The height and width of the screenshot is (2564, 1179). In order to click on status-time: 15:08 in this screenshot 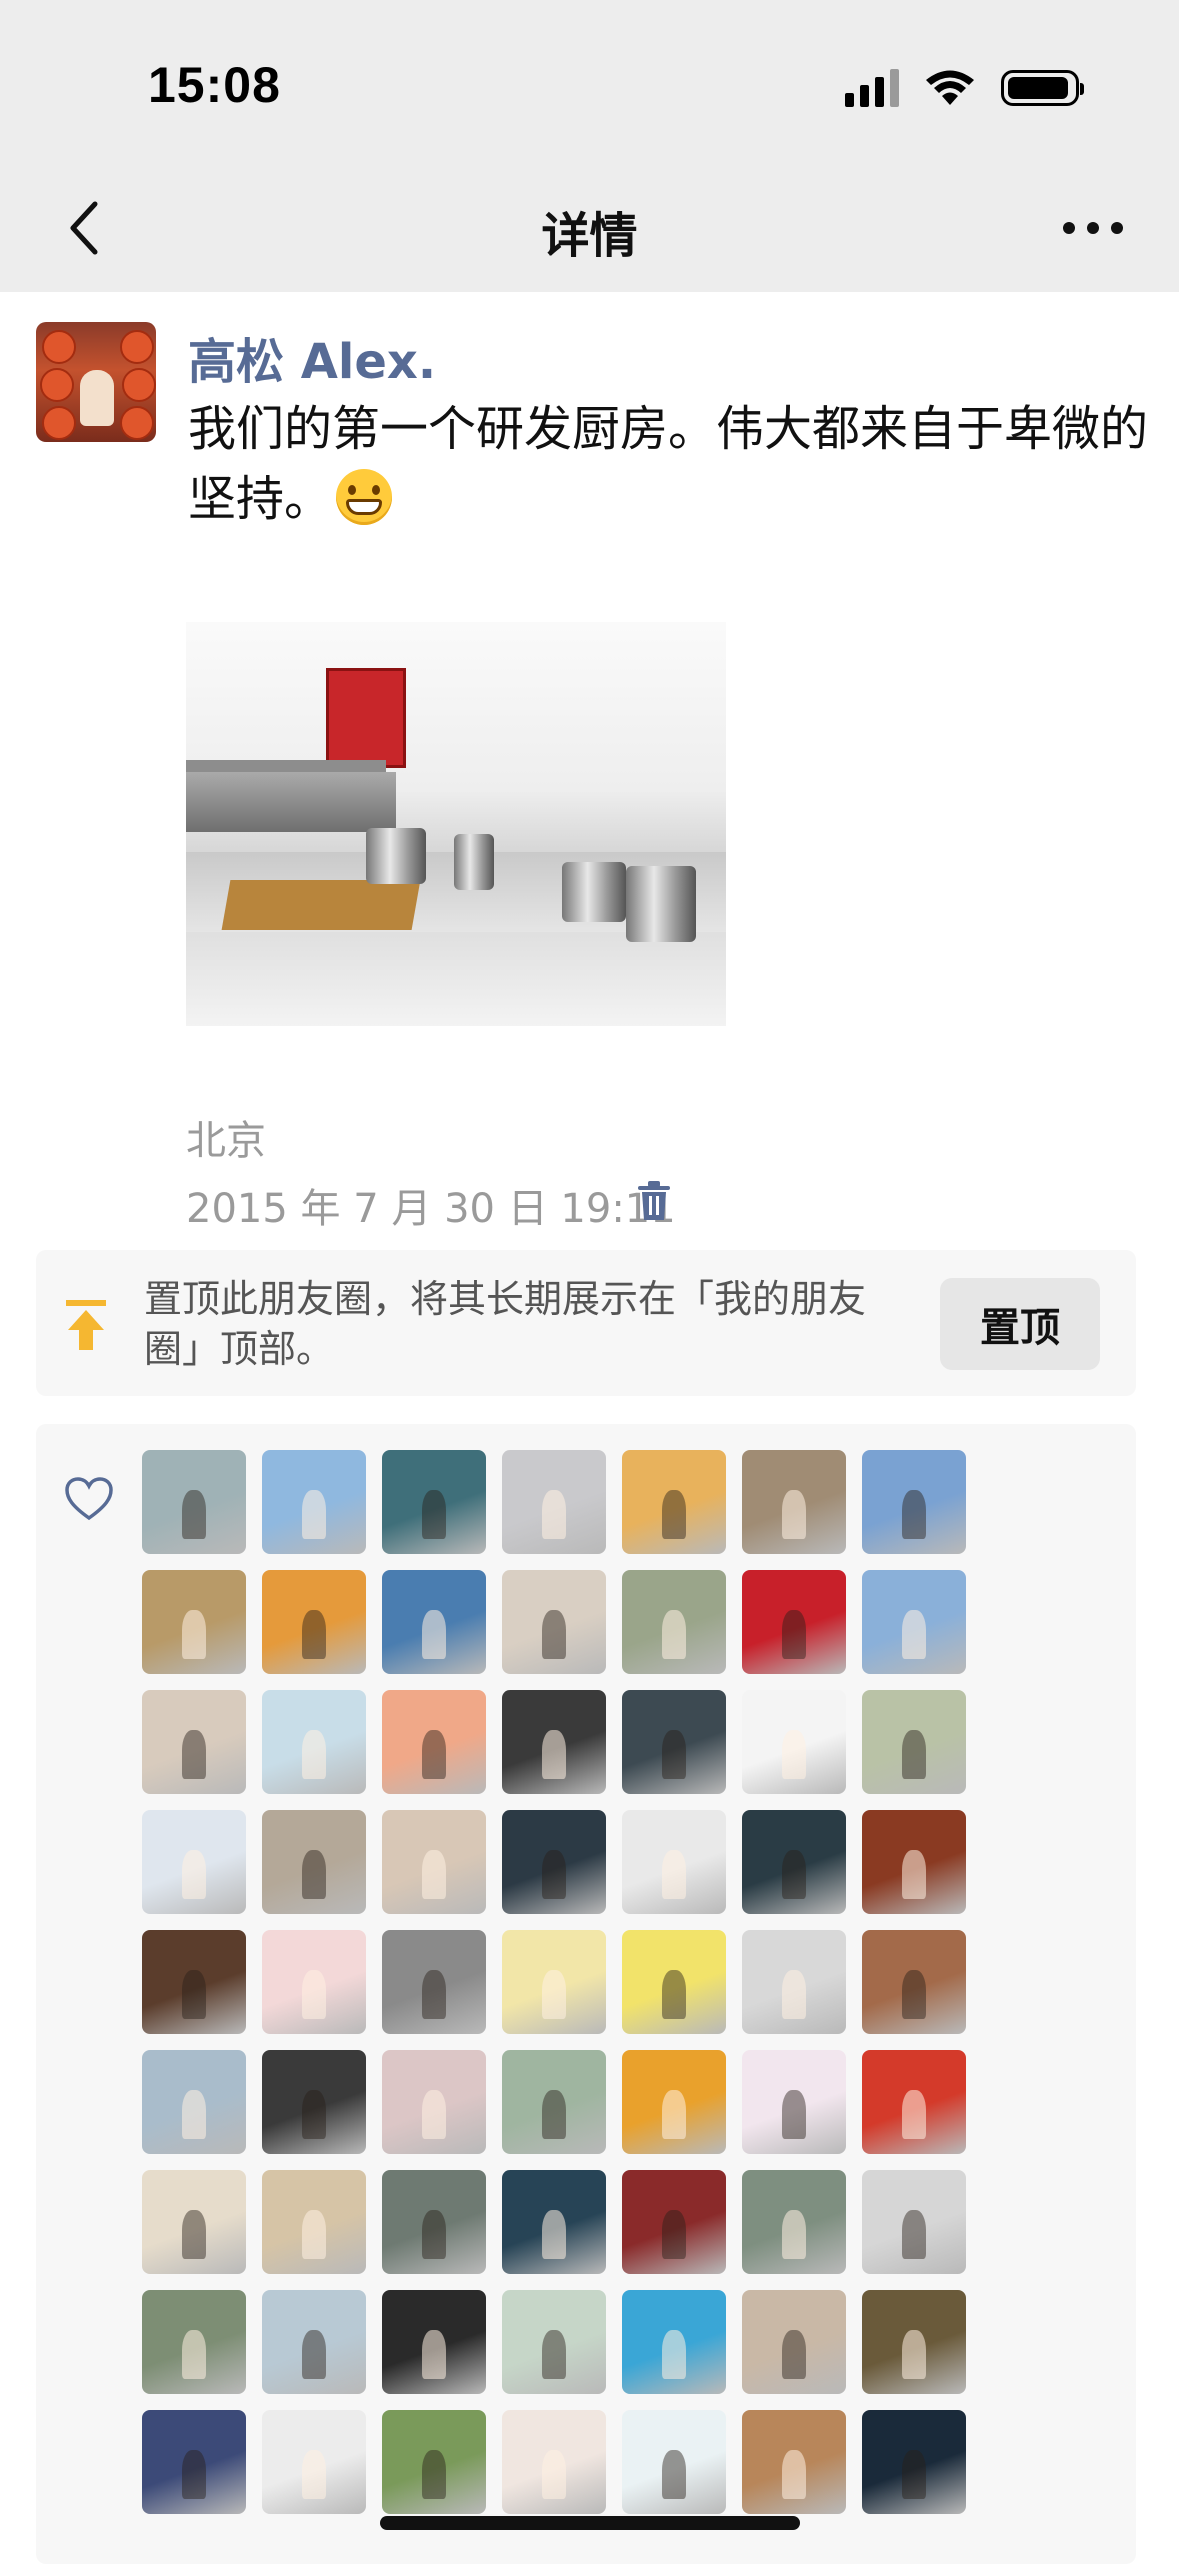, I will do `click(214, 85)`.